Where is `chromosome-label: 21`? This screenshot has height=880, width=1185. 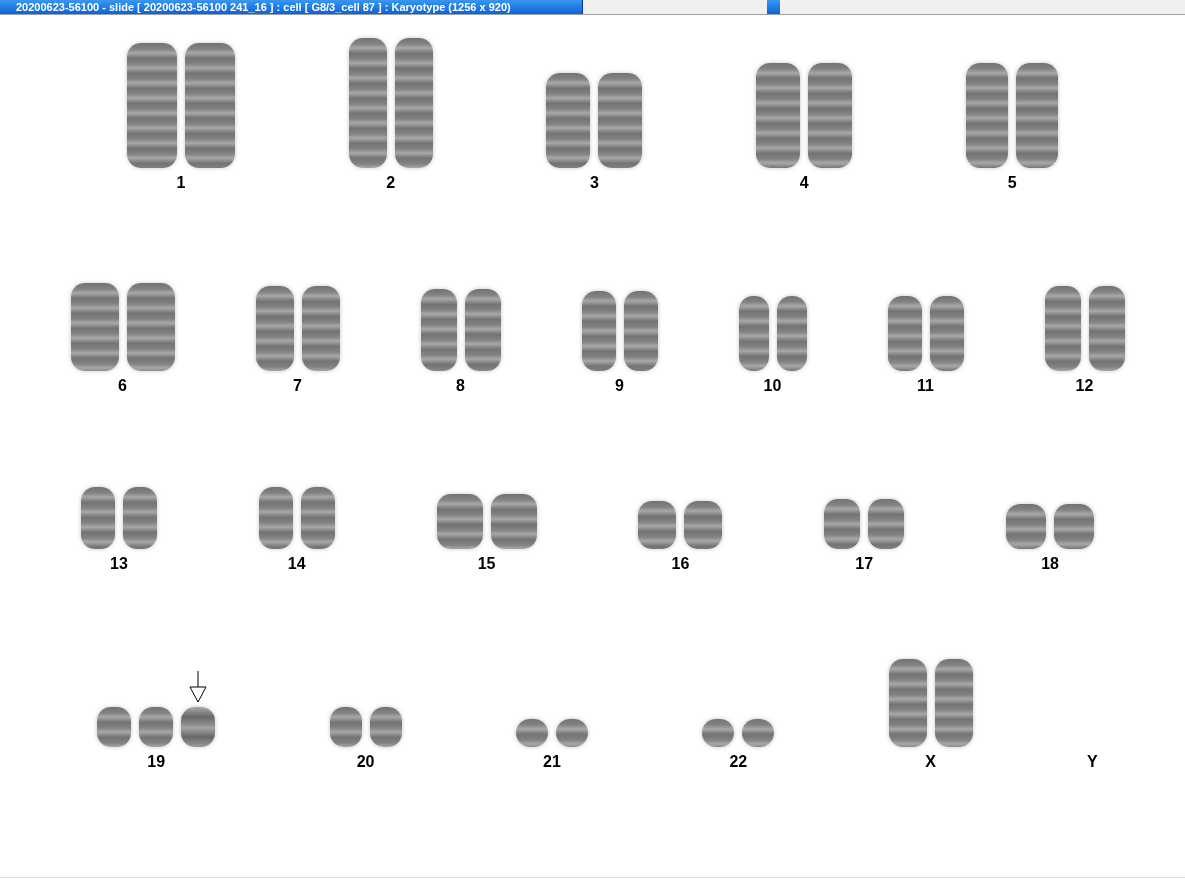 chromosome-label: 21 is located at coordinates (552, 762).